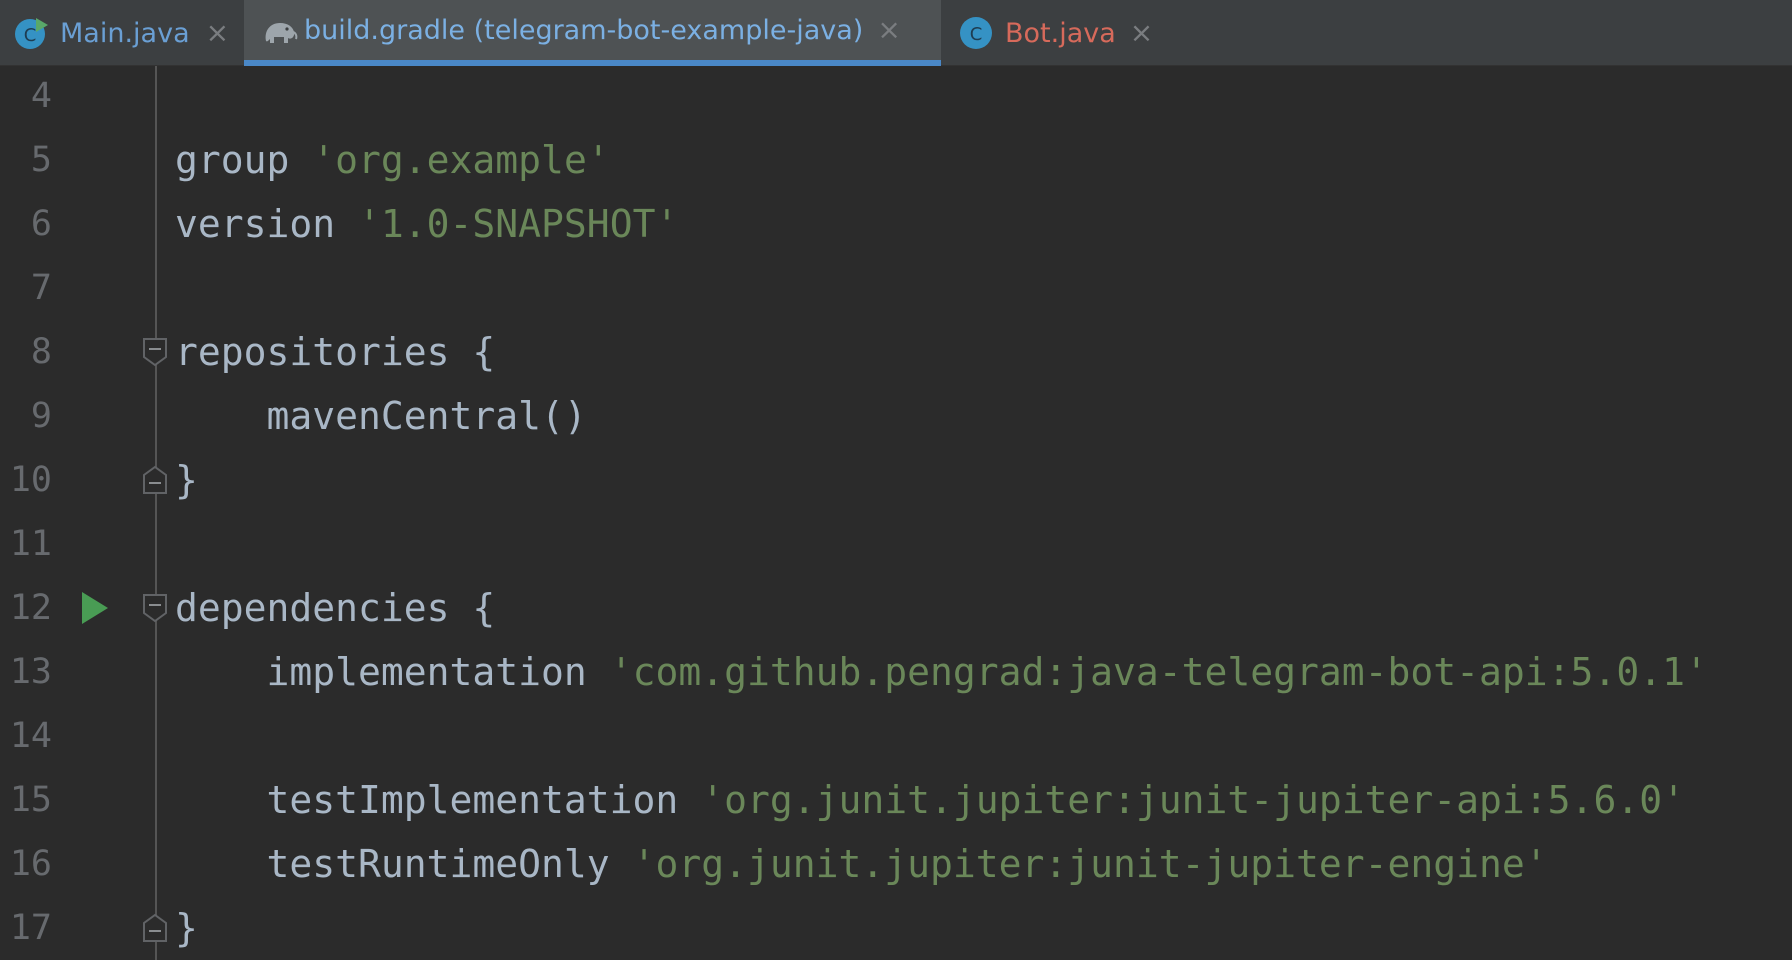  Describe the element at coordinates (41, 160) in the screenshot. I see `line-number: 5` at that location.